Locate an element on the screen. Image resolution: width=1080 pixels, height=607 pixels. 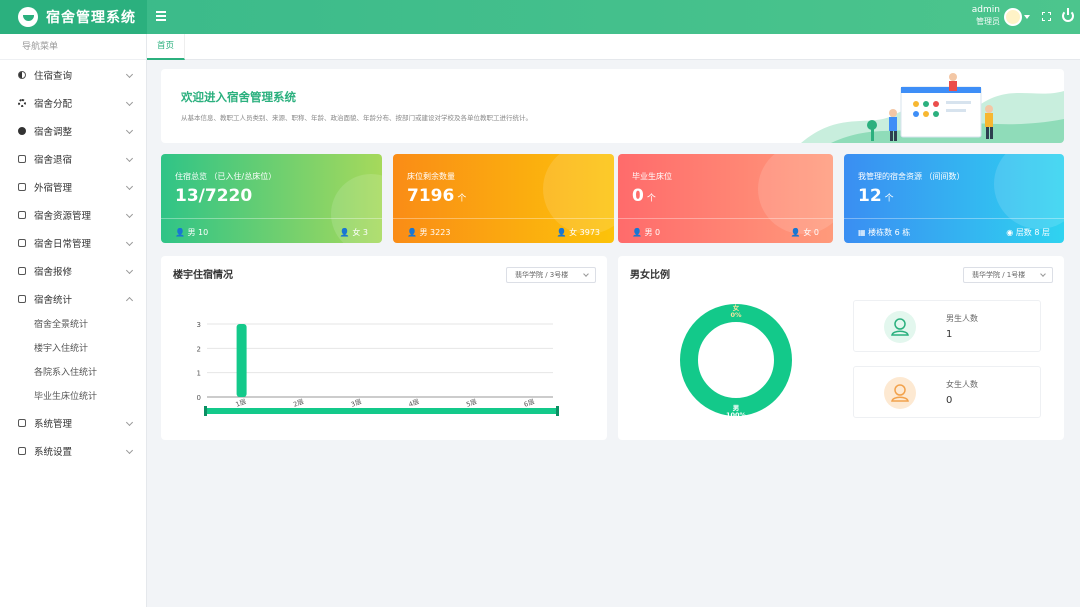
card-foot-left: 👤 男 0 is located at coordinates (646, 232).